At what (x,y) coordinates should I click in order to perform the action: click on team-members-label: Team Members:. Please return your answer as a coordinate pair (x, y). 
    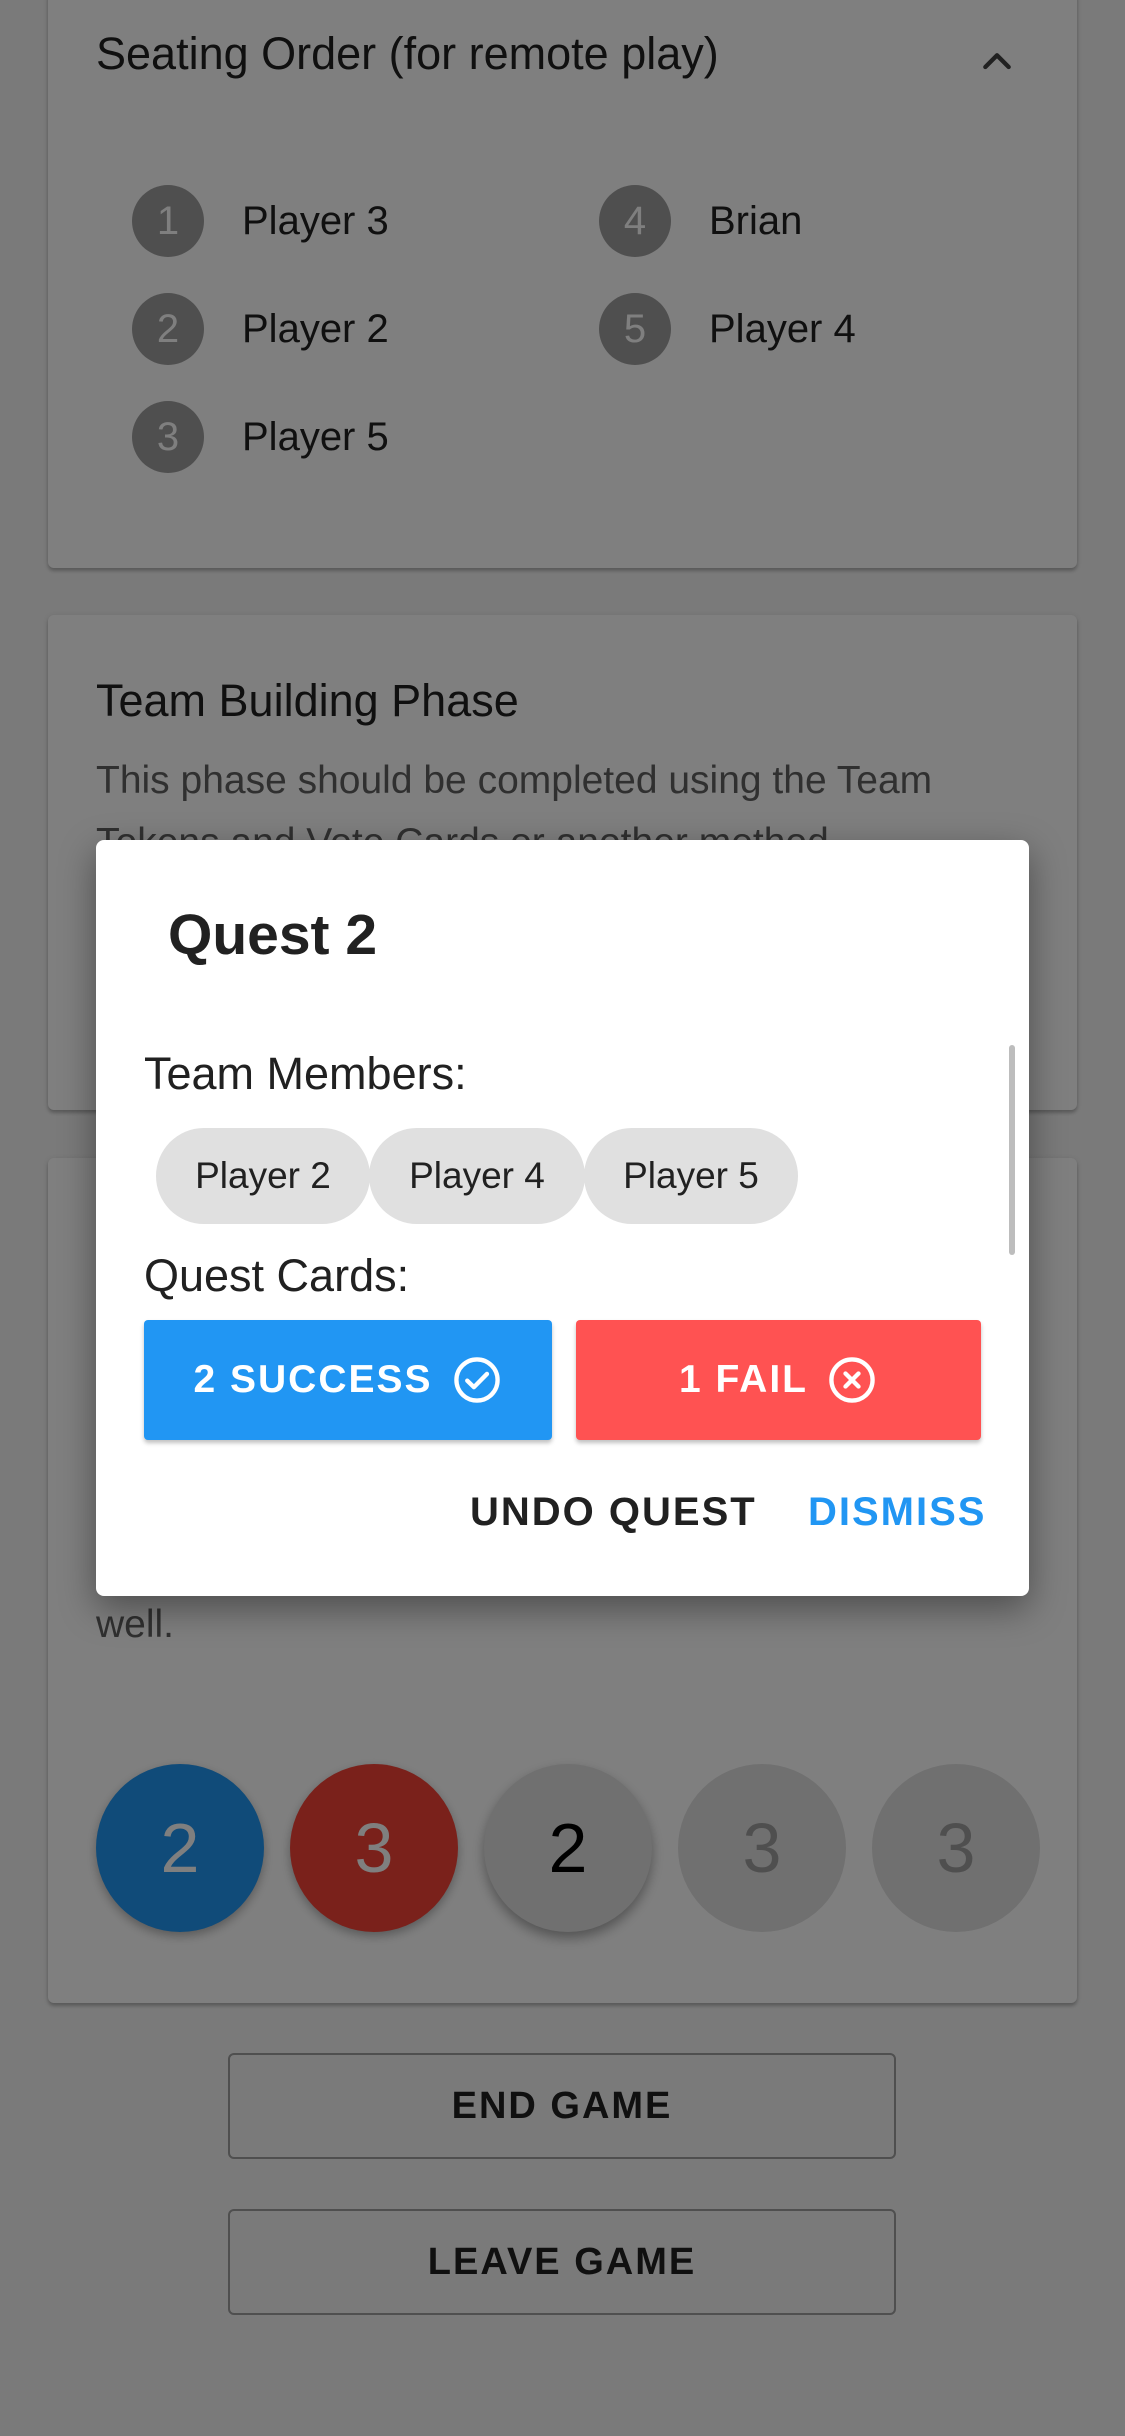
    Looking at the image, I should click on (305, 1073).